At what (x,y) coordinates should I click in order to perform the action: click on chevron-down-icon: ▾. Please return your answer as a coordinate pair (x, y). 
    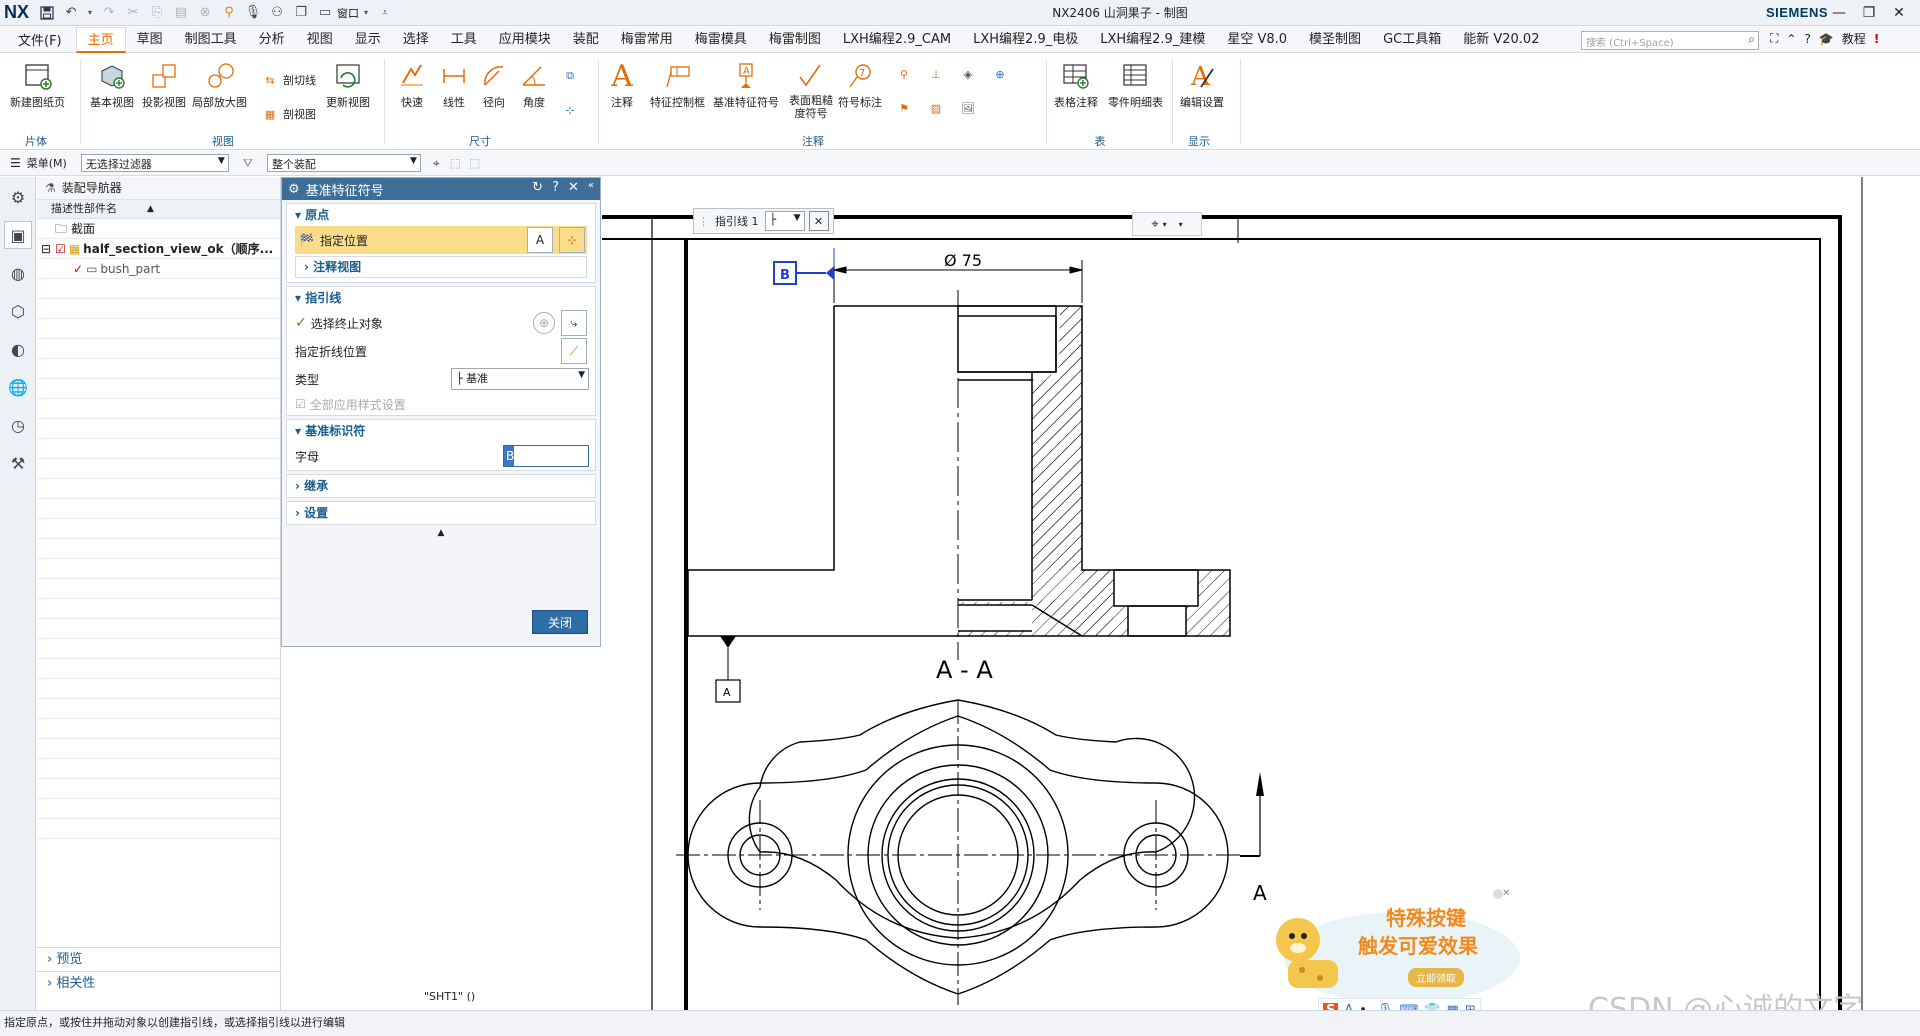
    Looking at the image, I should click on (1165, 224).